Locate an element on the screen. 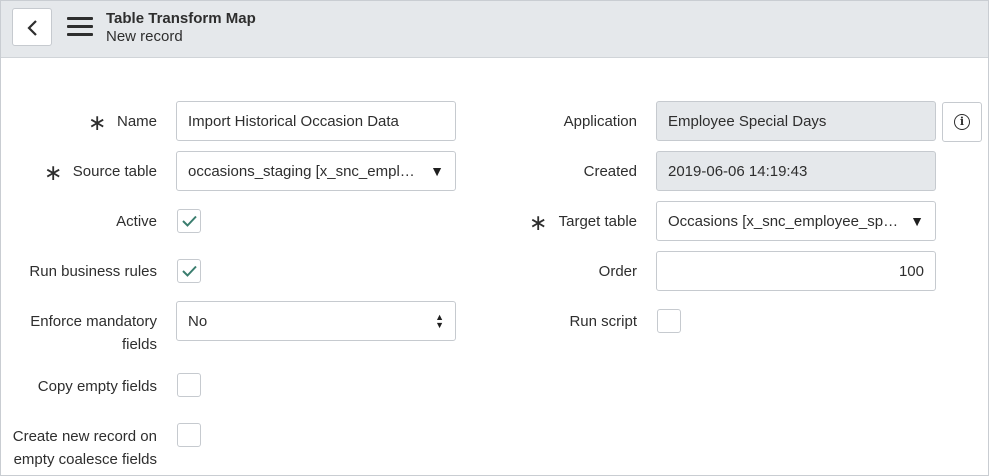  source-table-select: occasions_staging [x_snc_empl… ▼ is located at coordinates (316, 171).